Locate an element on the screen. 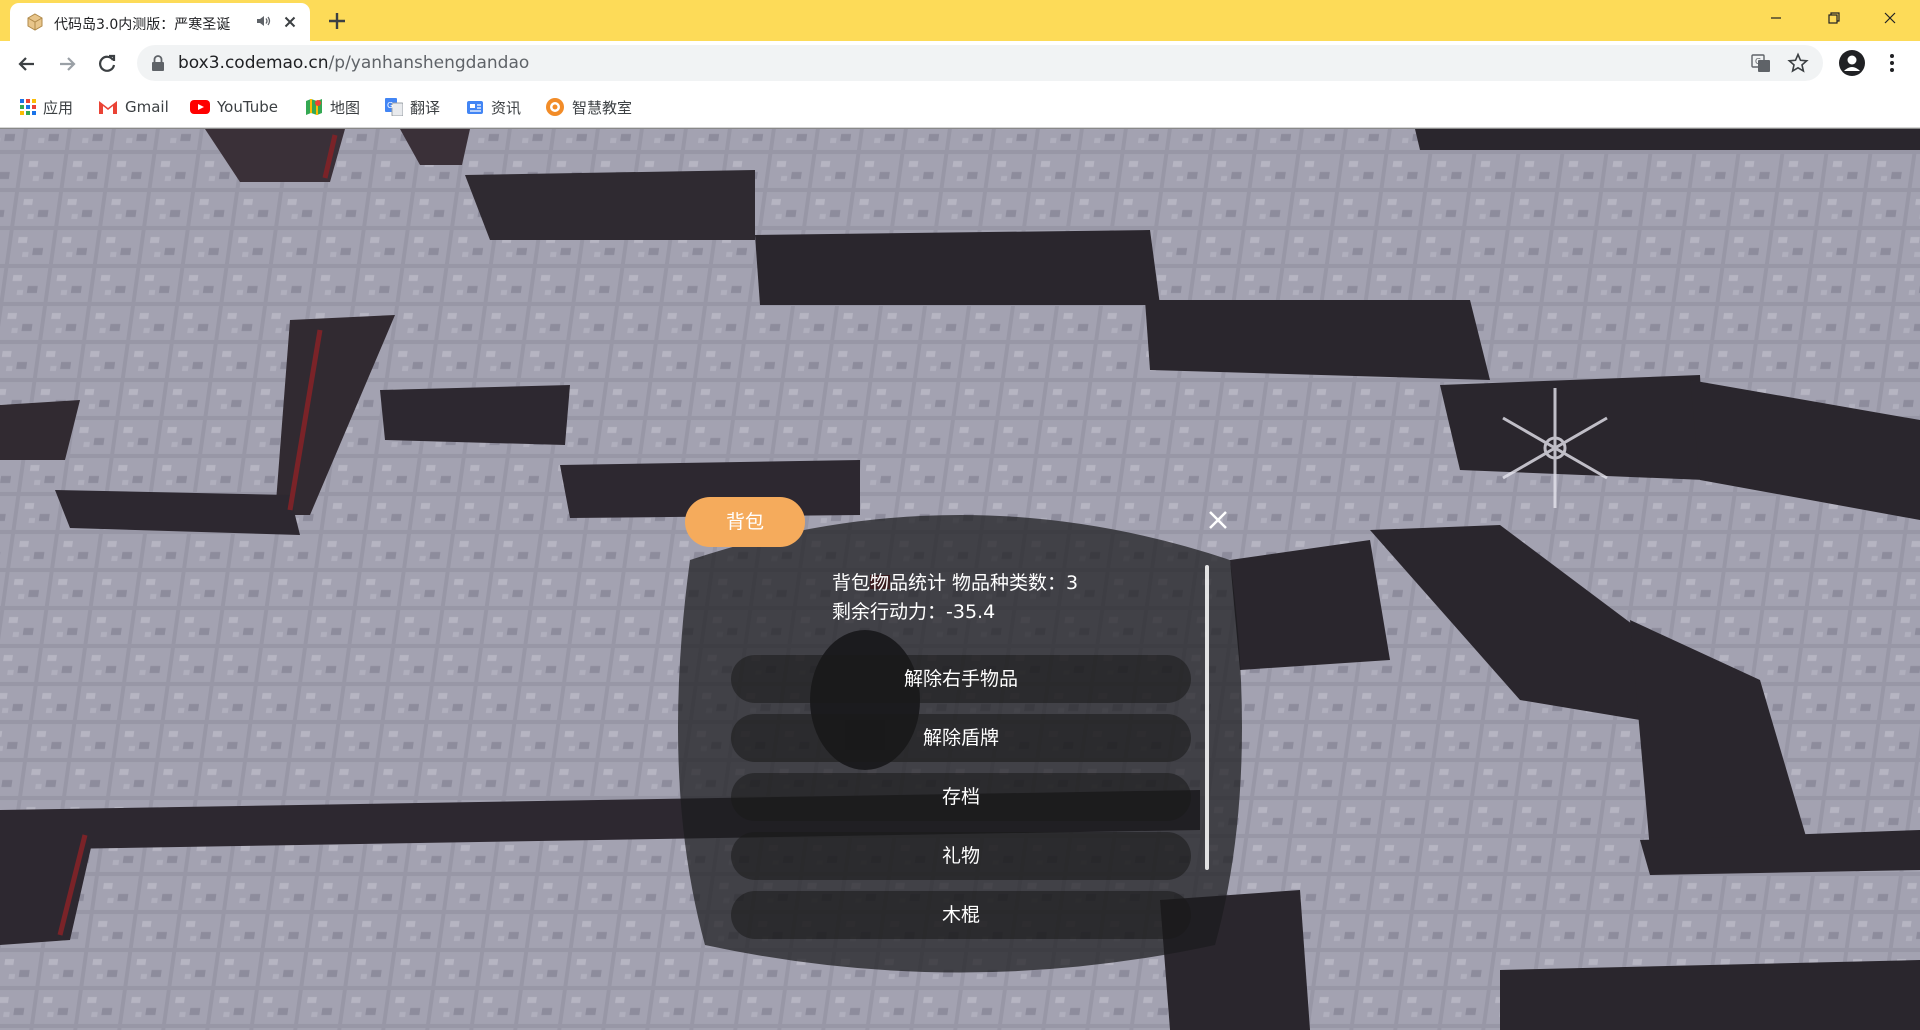 The image size is (1920, 1030). news-icon is located at coordinates (475, 107).